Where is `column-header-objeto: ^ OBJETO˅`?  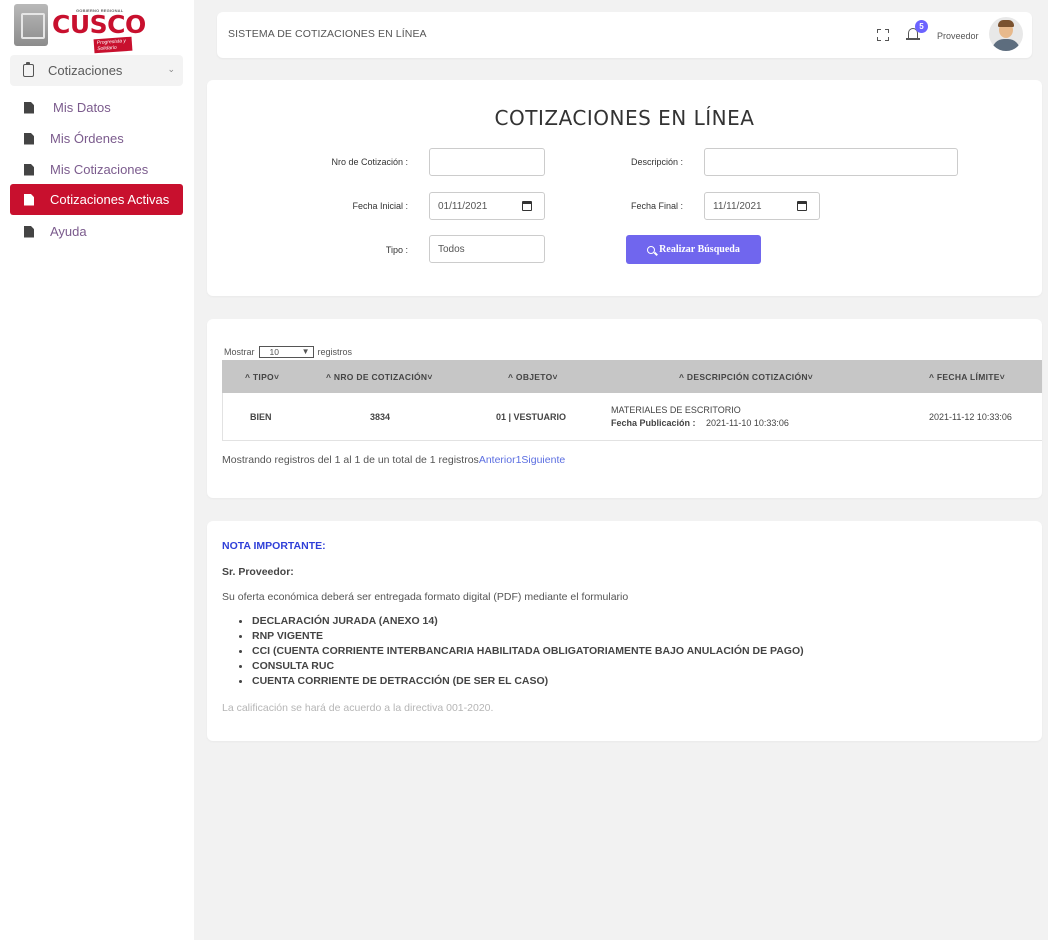 column-header-objeto: ^ OBJETO˅ is located at coordinates (533, 377).